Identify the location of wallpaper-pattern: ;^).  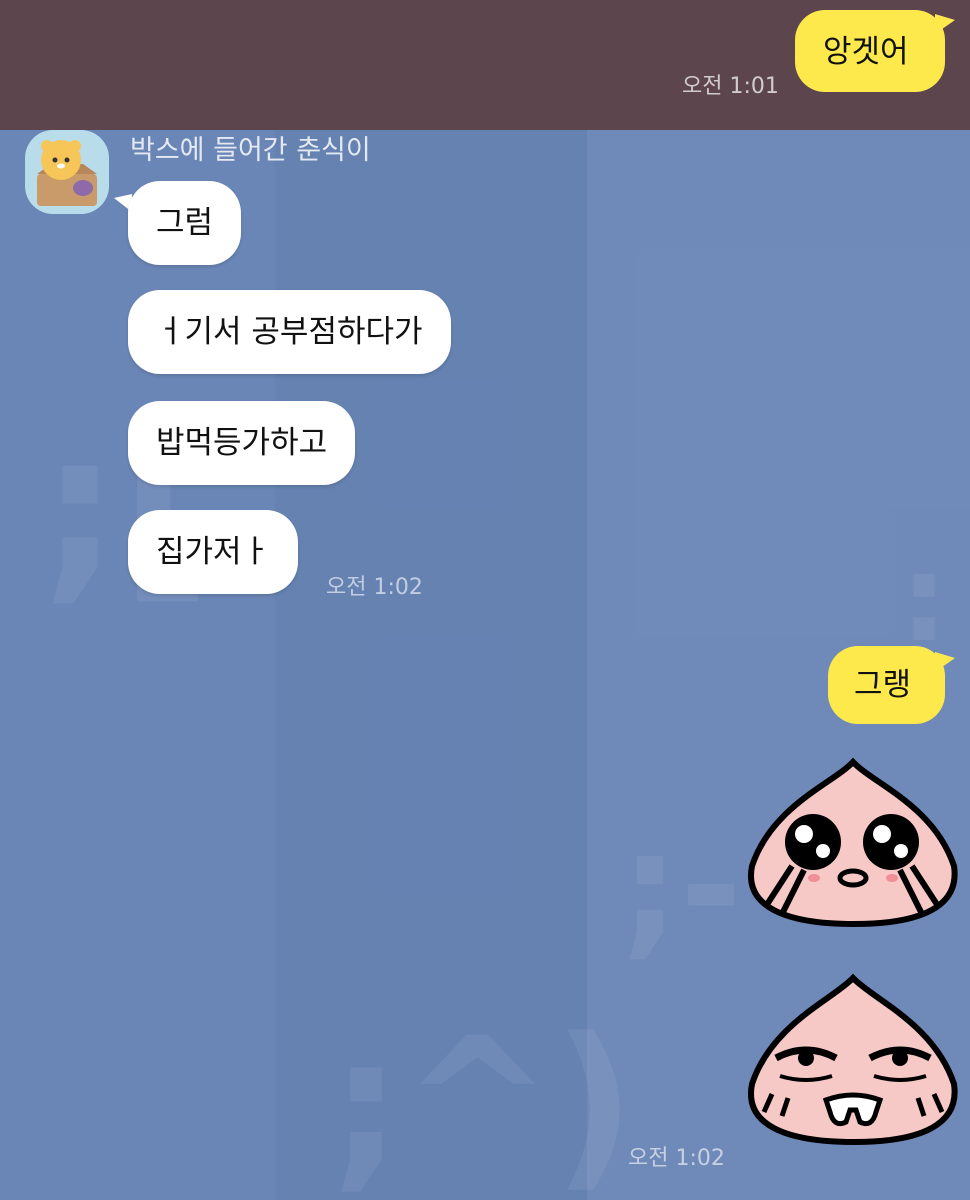
(483, 1100).